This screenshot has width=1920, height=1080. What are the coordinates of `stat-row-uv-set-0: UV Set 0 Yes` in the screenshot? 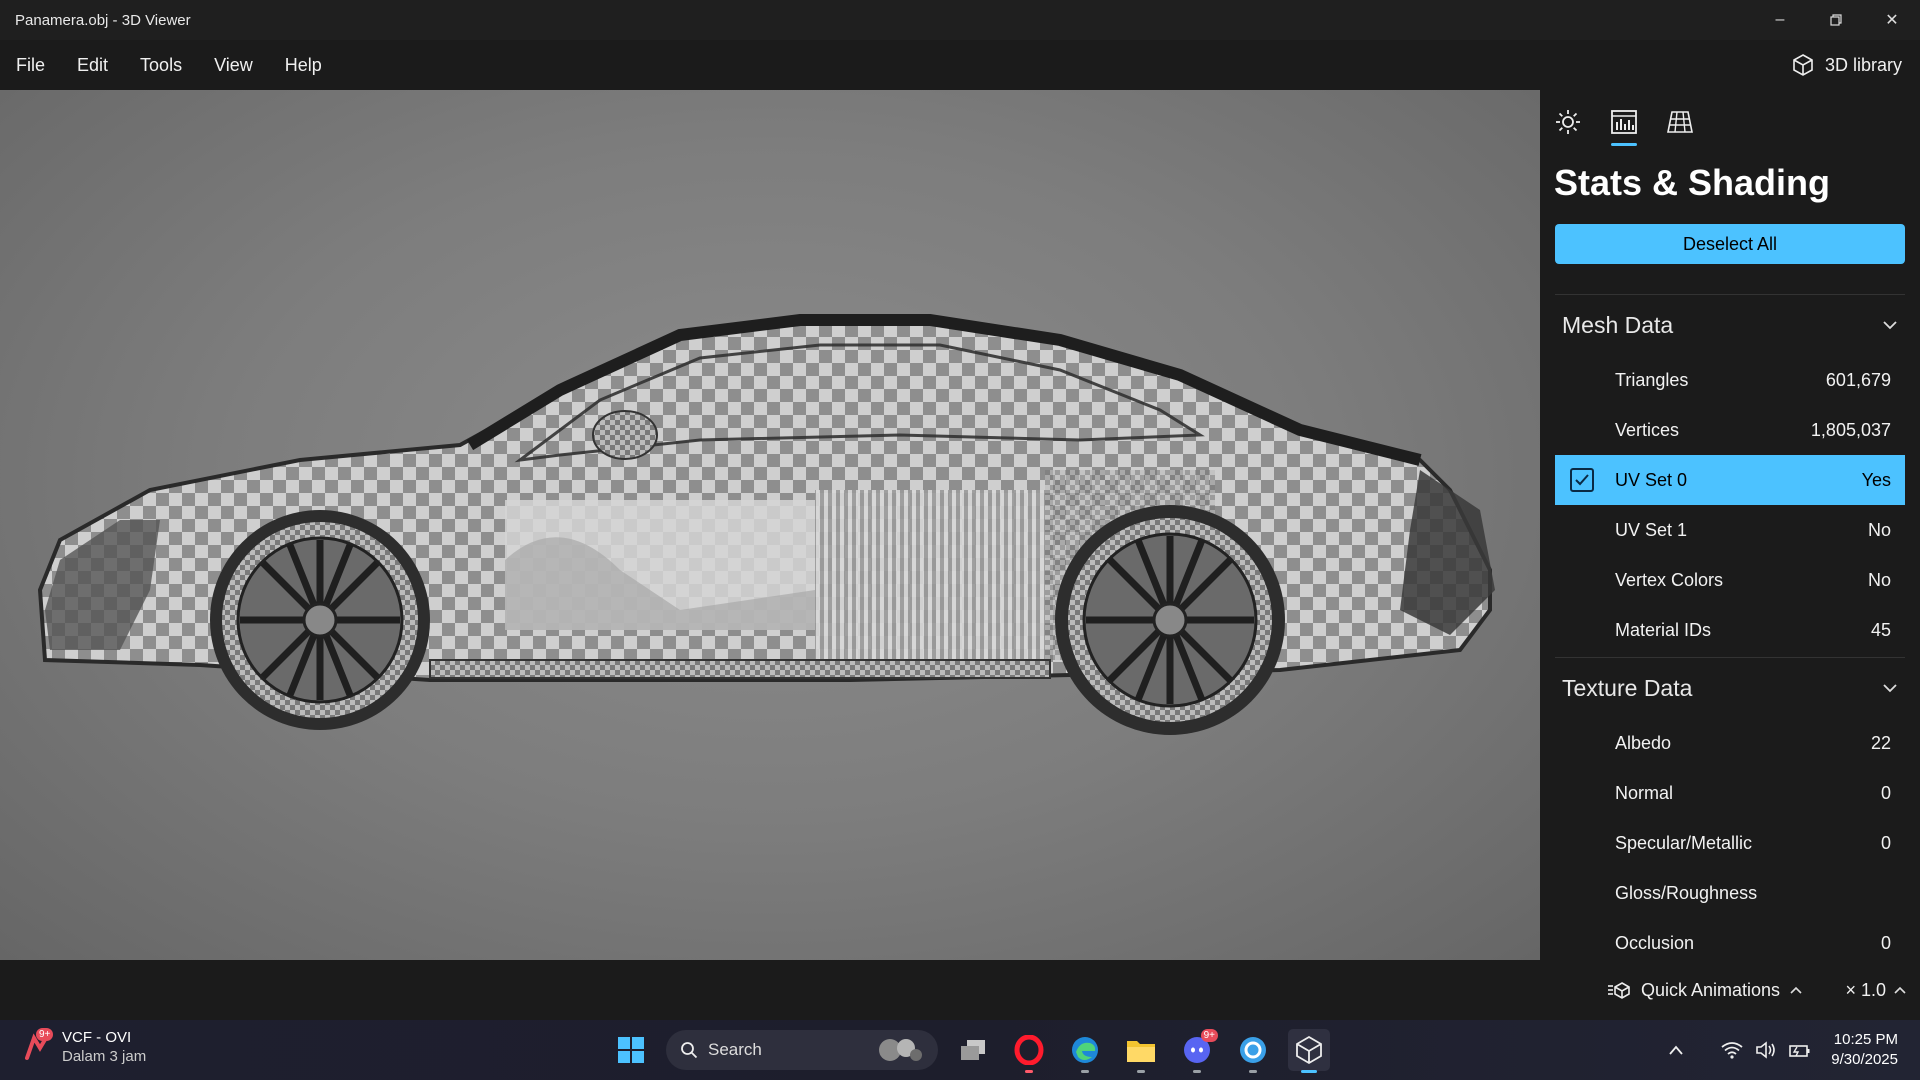 It's located at (1730, 480).